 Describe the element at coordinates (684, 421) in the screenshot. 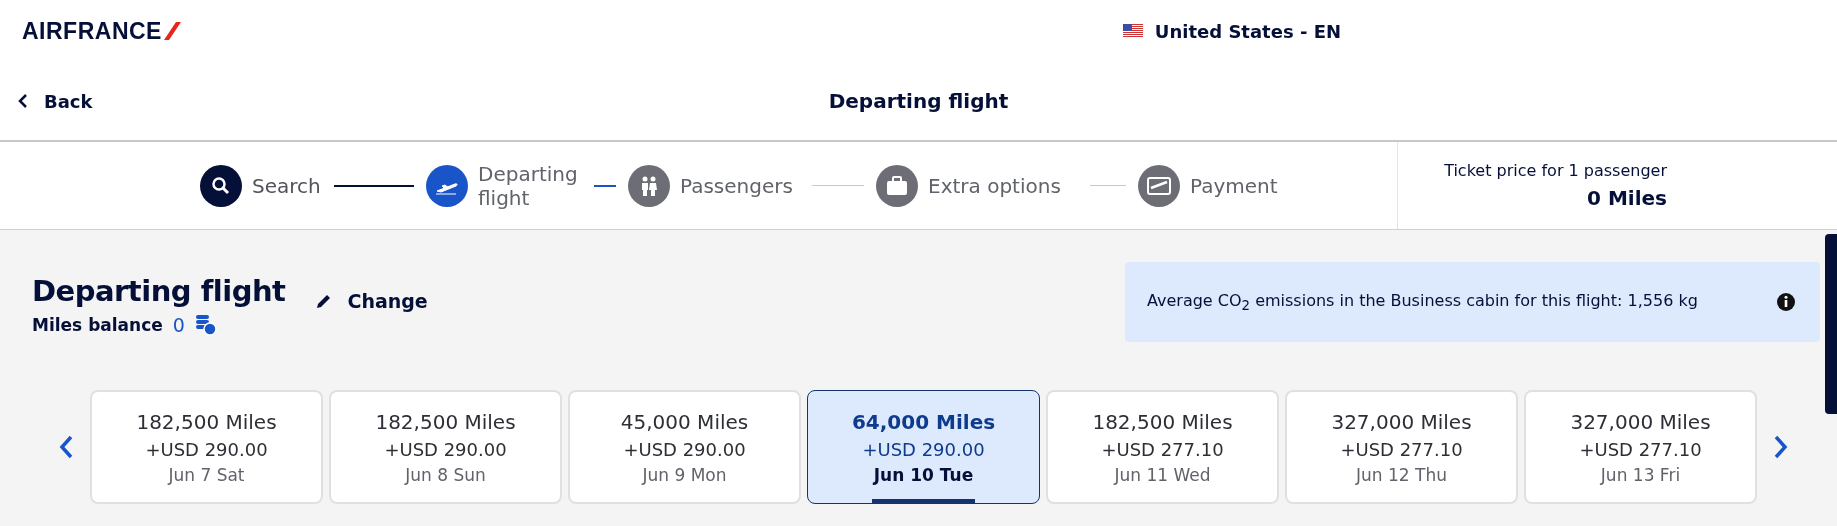

I see `miles-price: 45,000 Miles` at that location.